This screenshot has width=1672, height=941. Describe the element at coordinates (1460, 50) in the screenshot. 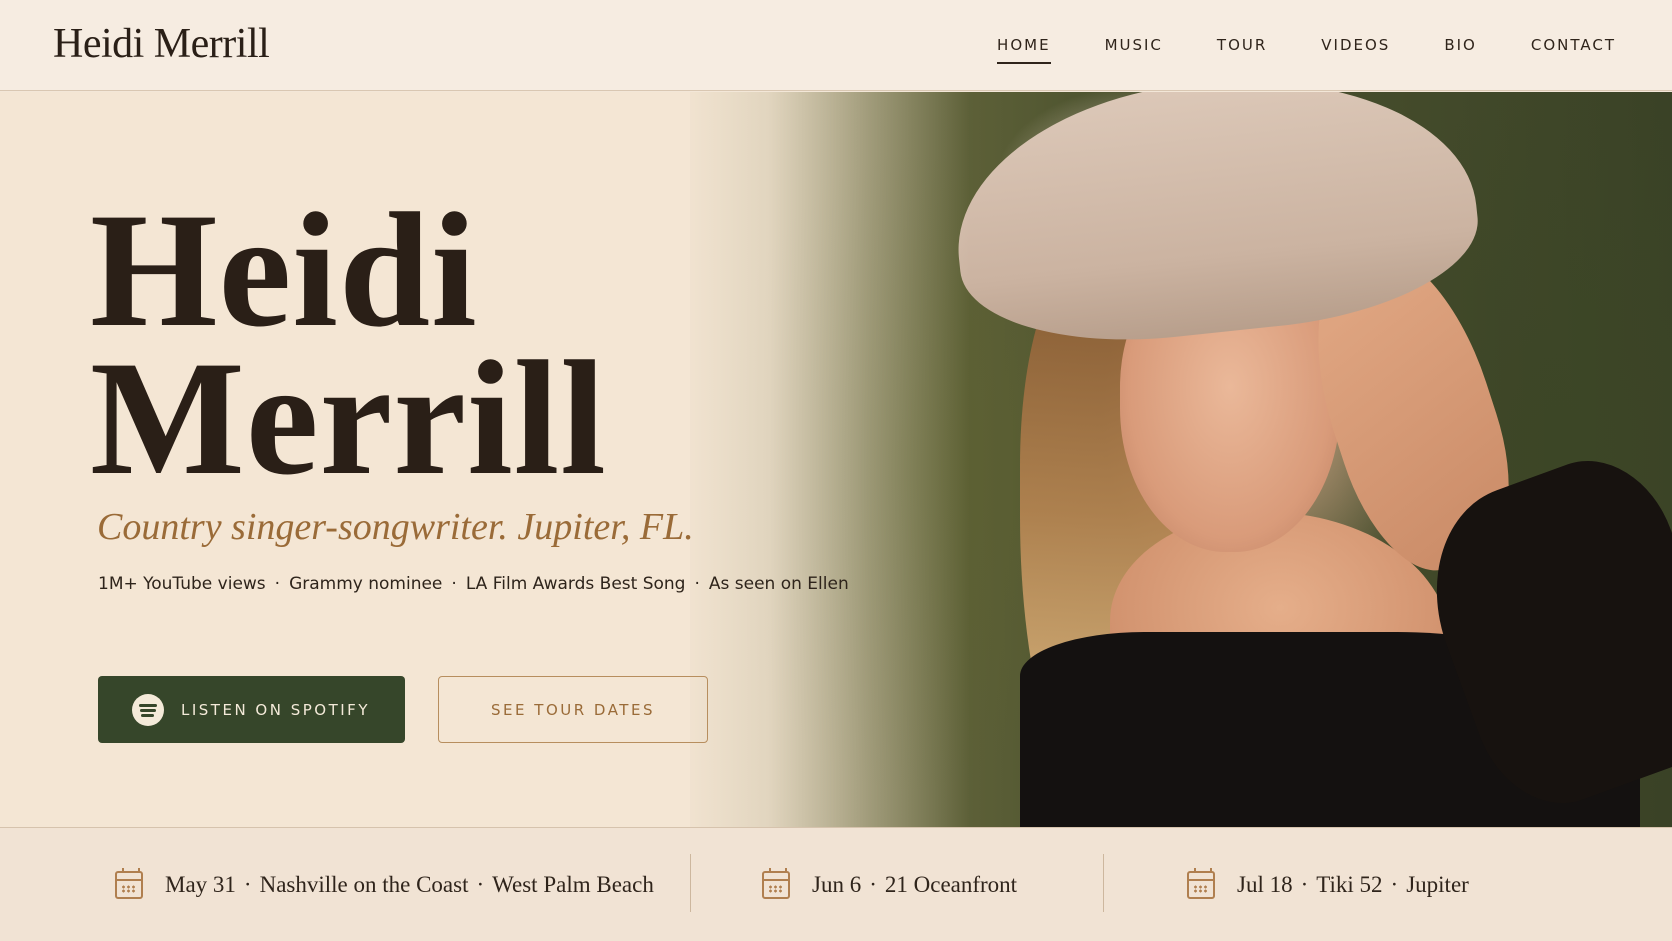

I see `nav-bio: BIO` at that location.